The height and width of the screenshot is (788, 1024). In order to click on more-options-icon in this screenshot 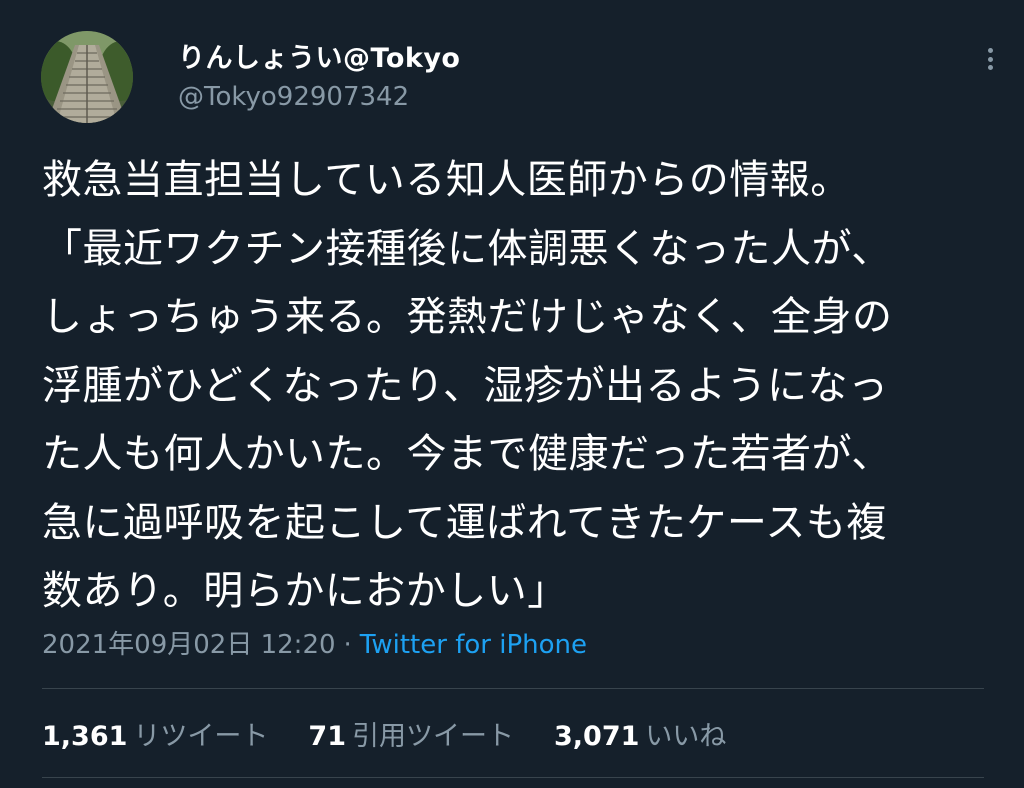, I will do `click(990, 59)`.